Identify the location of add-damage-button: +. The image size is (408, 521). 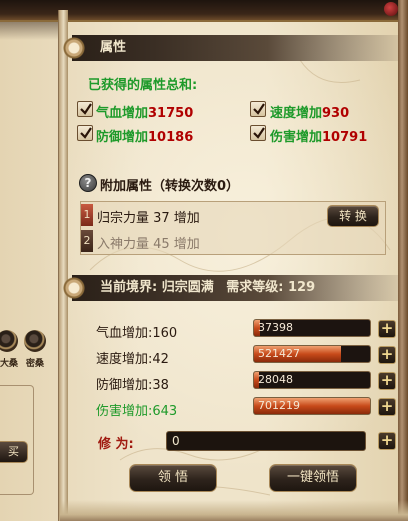
(387, 407).